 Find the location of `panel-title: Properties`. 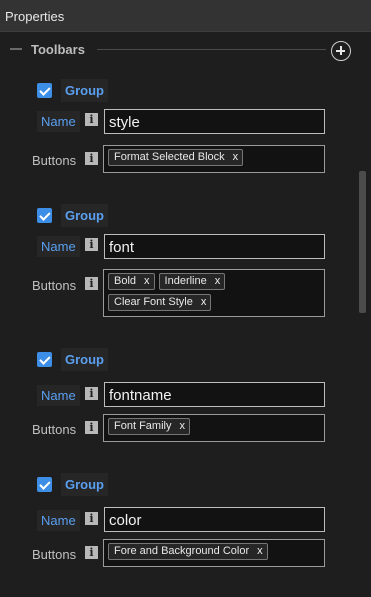

panel-title: Properties is located at coordinates (35, 16).